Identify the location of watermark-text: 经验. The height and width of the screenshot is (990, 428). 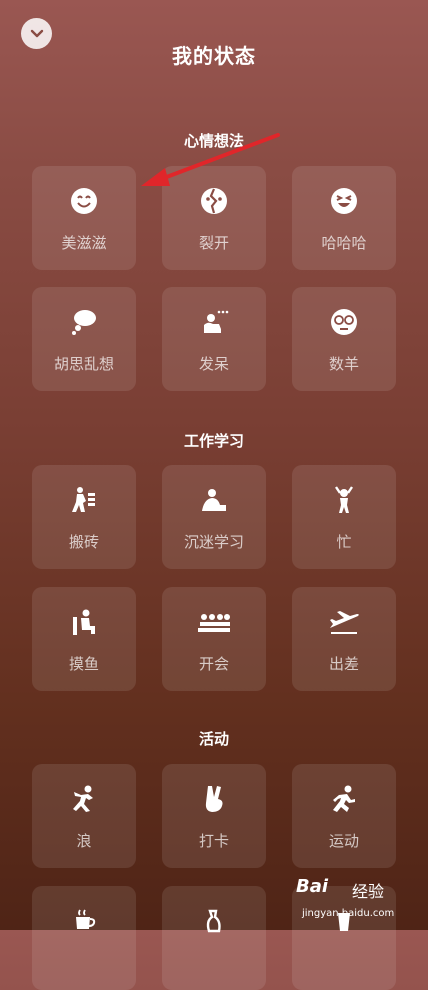
(368, 891).